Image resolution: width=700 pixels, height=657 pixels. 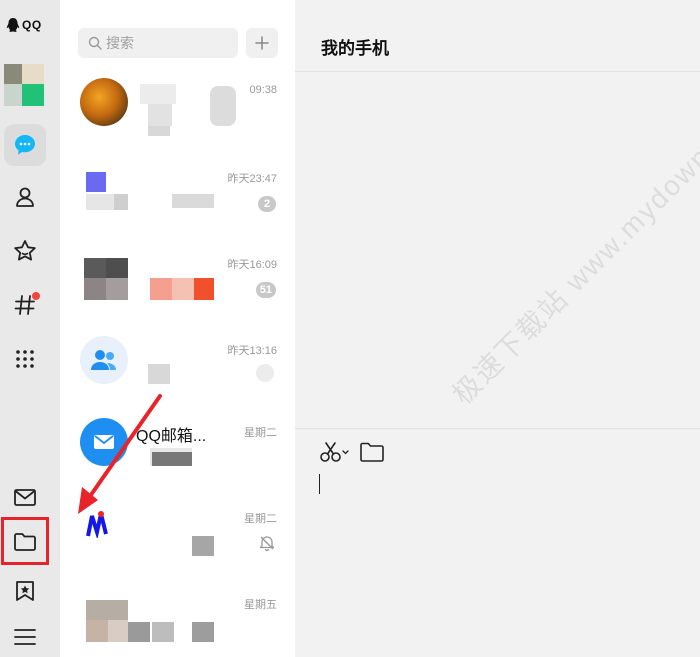 I want to click on penguin-icon, so click(x=13, y=25).